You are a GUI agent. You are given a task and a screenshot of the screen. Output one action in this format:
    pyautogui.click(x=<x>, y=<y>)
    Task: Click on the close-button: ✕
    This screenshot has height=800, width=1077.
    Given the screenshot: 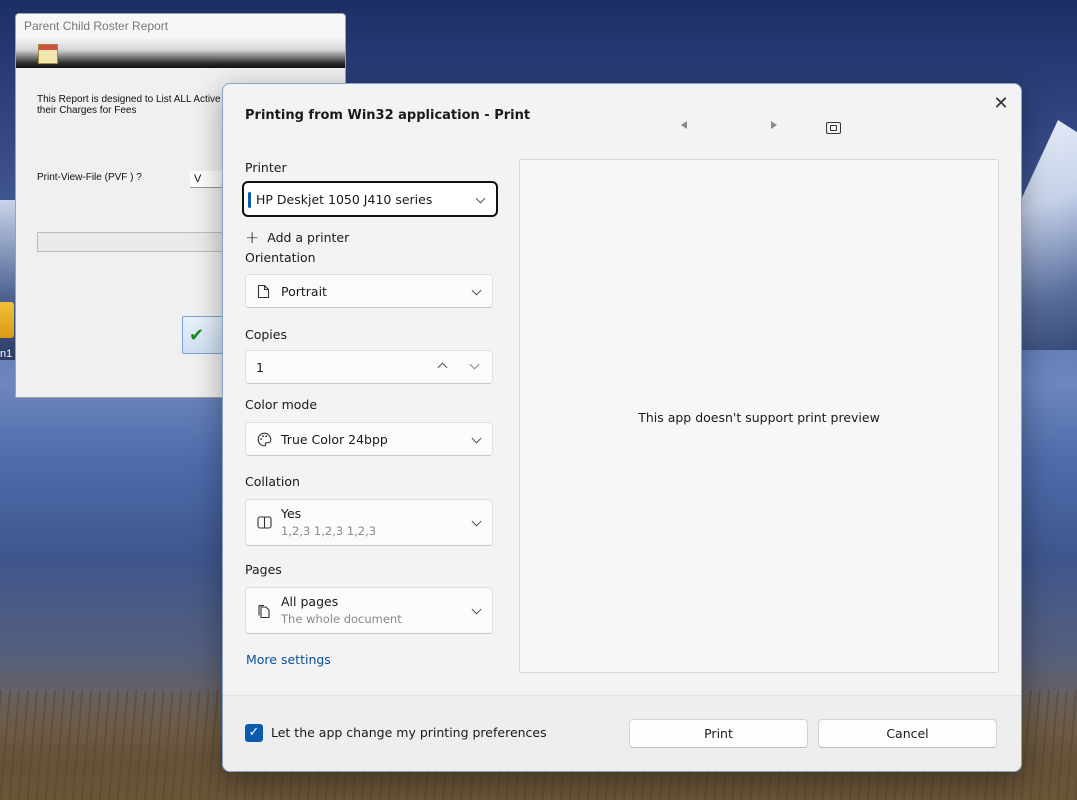 What is the action you would take?
    pyautogui.click(x=1001, y=104)
    